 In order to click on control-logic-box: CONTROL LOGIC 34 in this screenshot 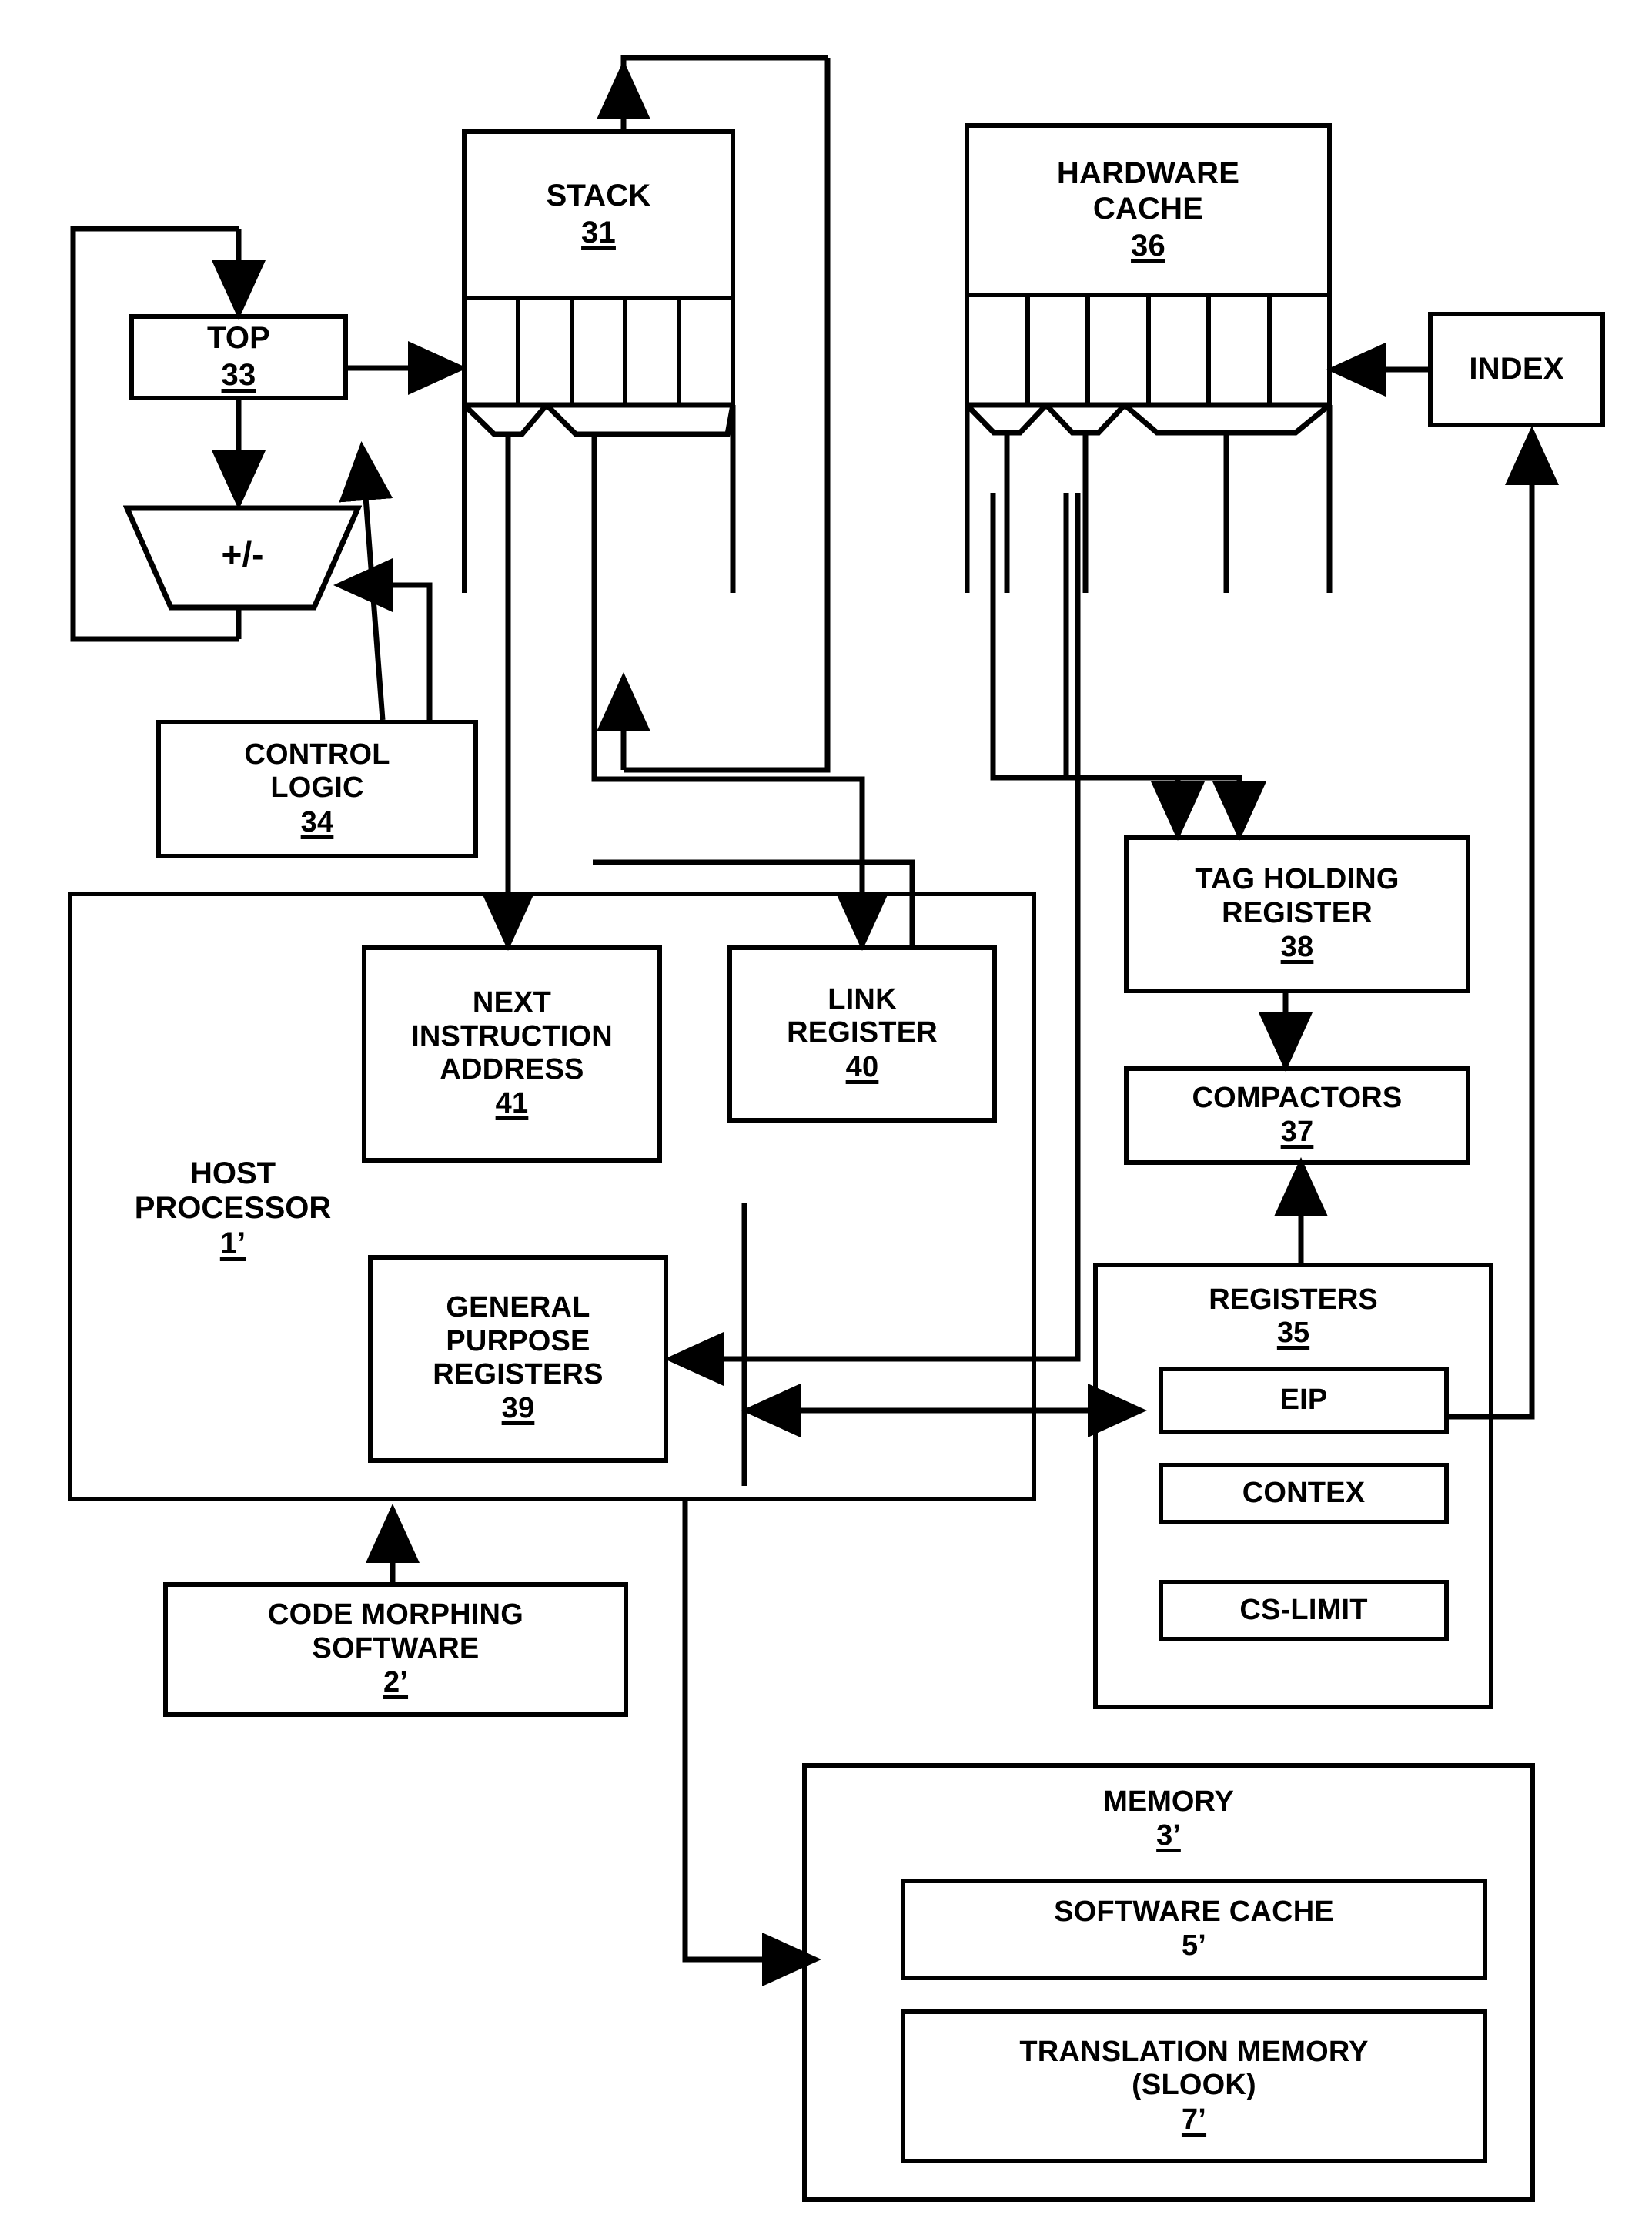, I will do `click(317, 789)`.